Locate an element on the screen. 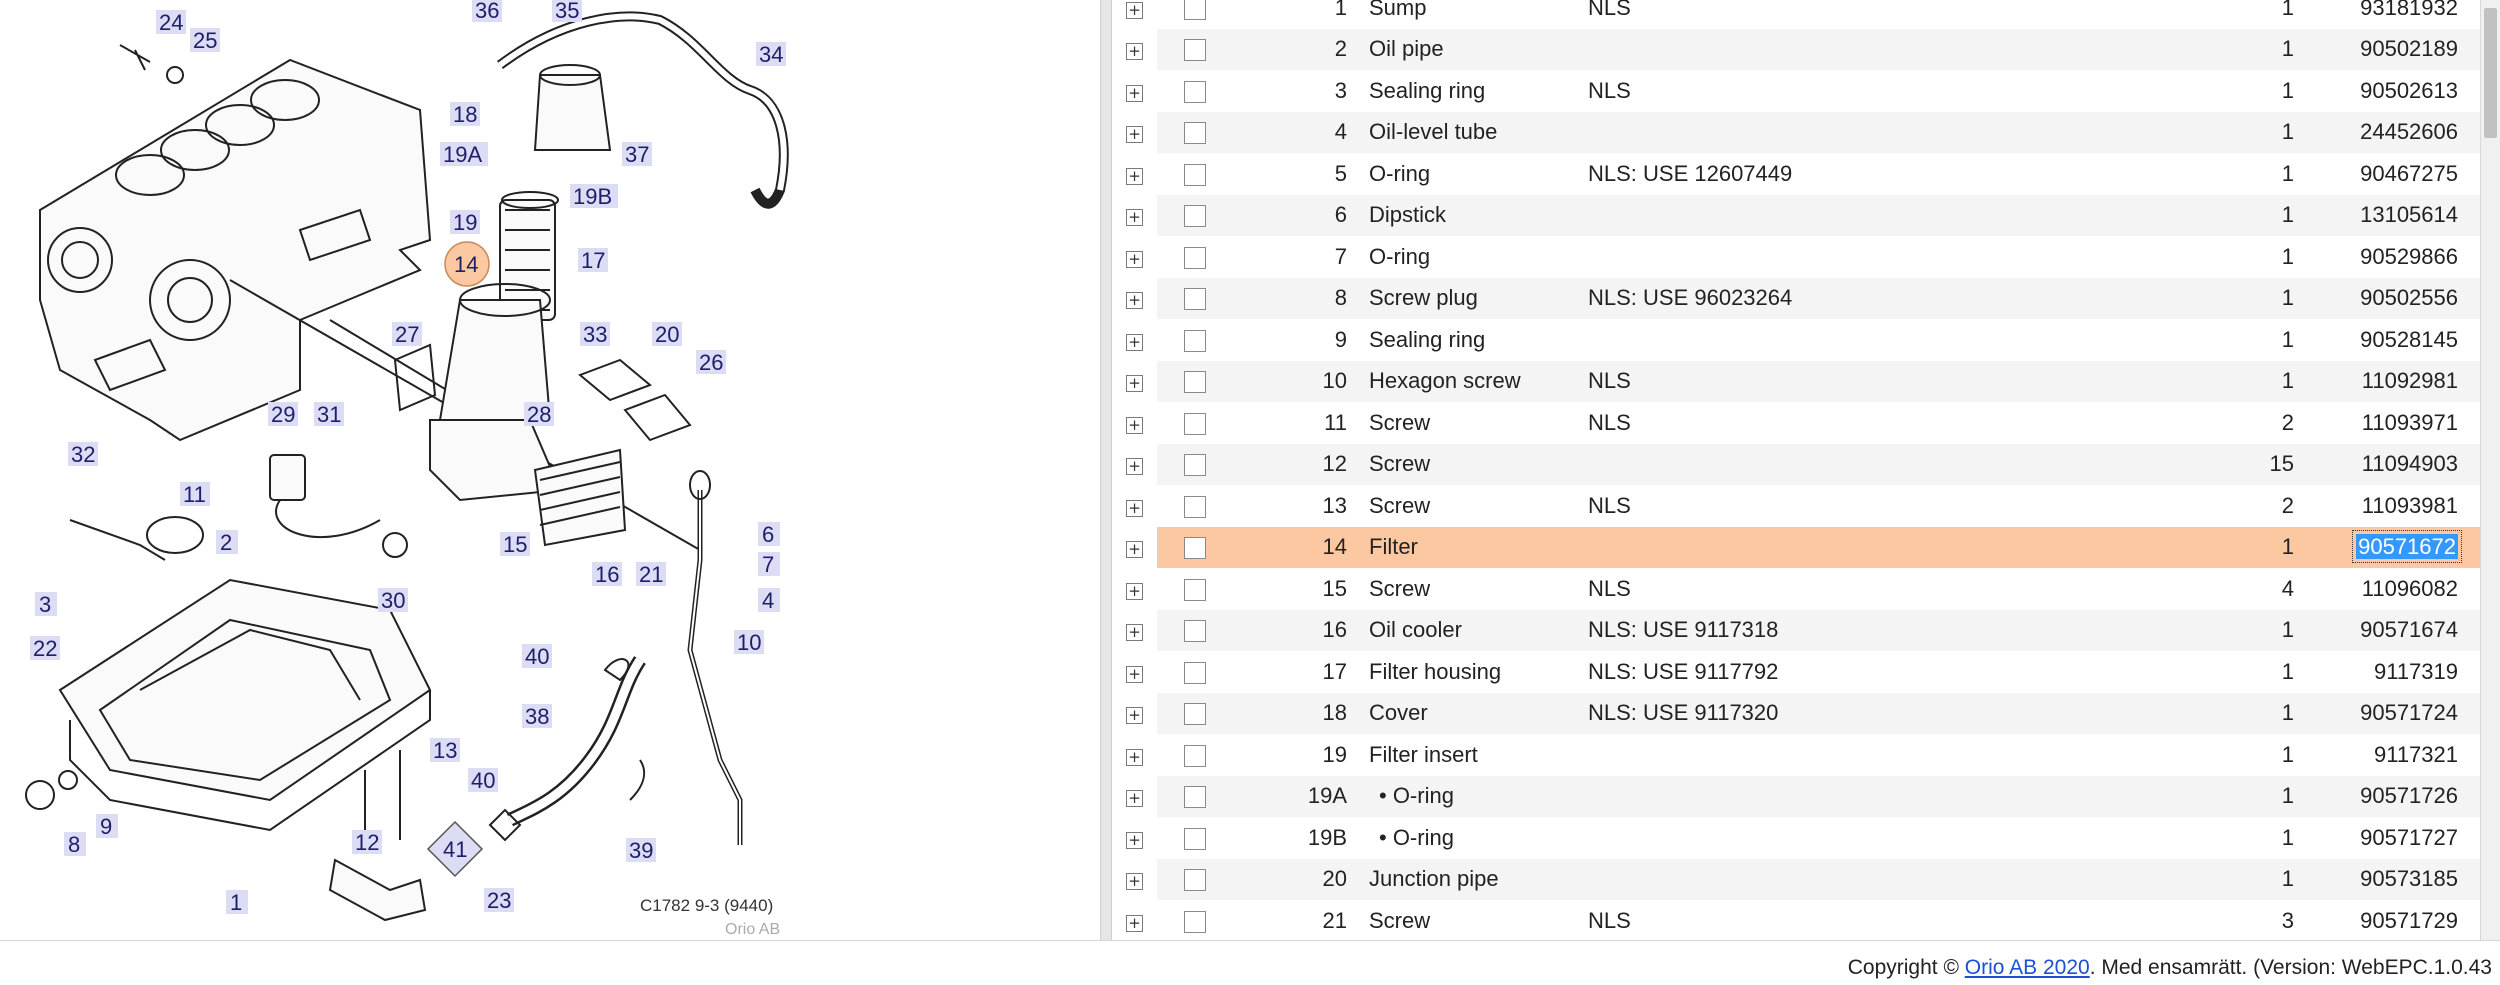  part-number-cell: 90571727 is located at coordinates (2393, 838).